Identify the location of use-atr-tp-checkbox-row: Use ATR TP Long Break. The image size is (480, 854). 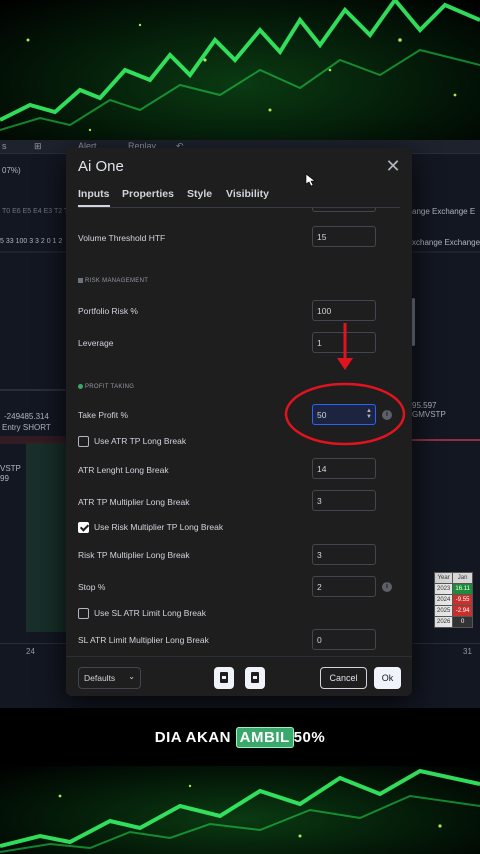
(132, 442).